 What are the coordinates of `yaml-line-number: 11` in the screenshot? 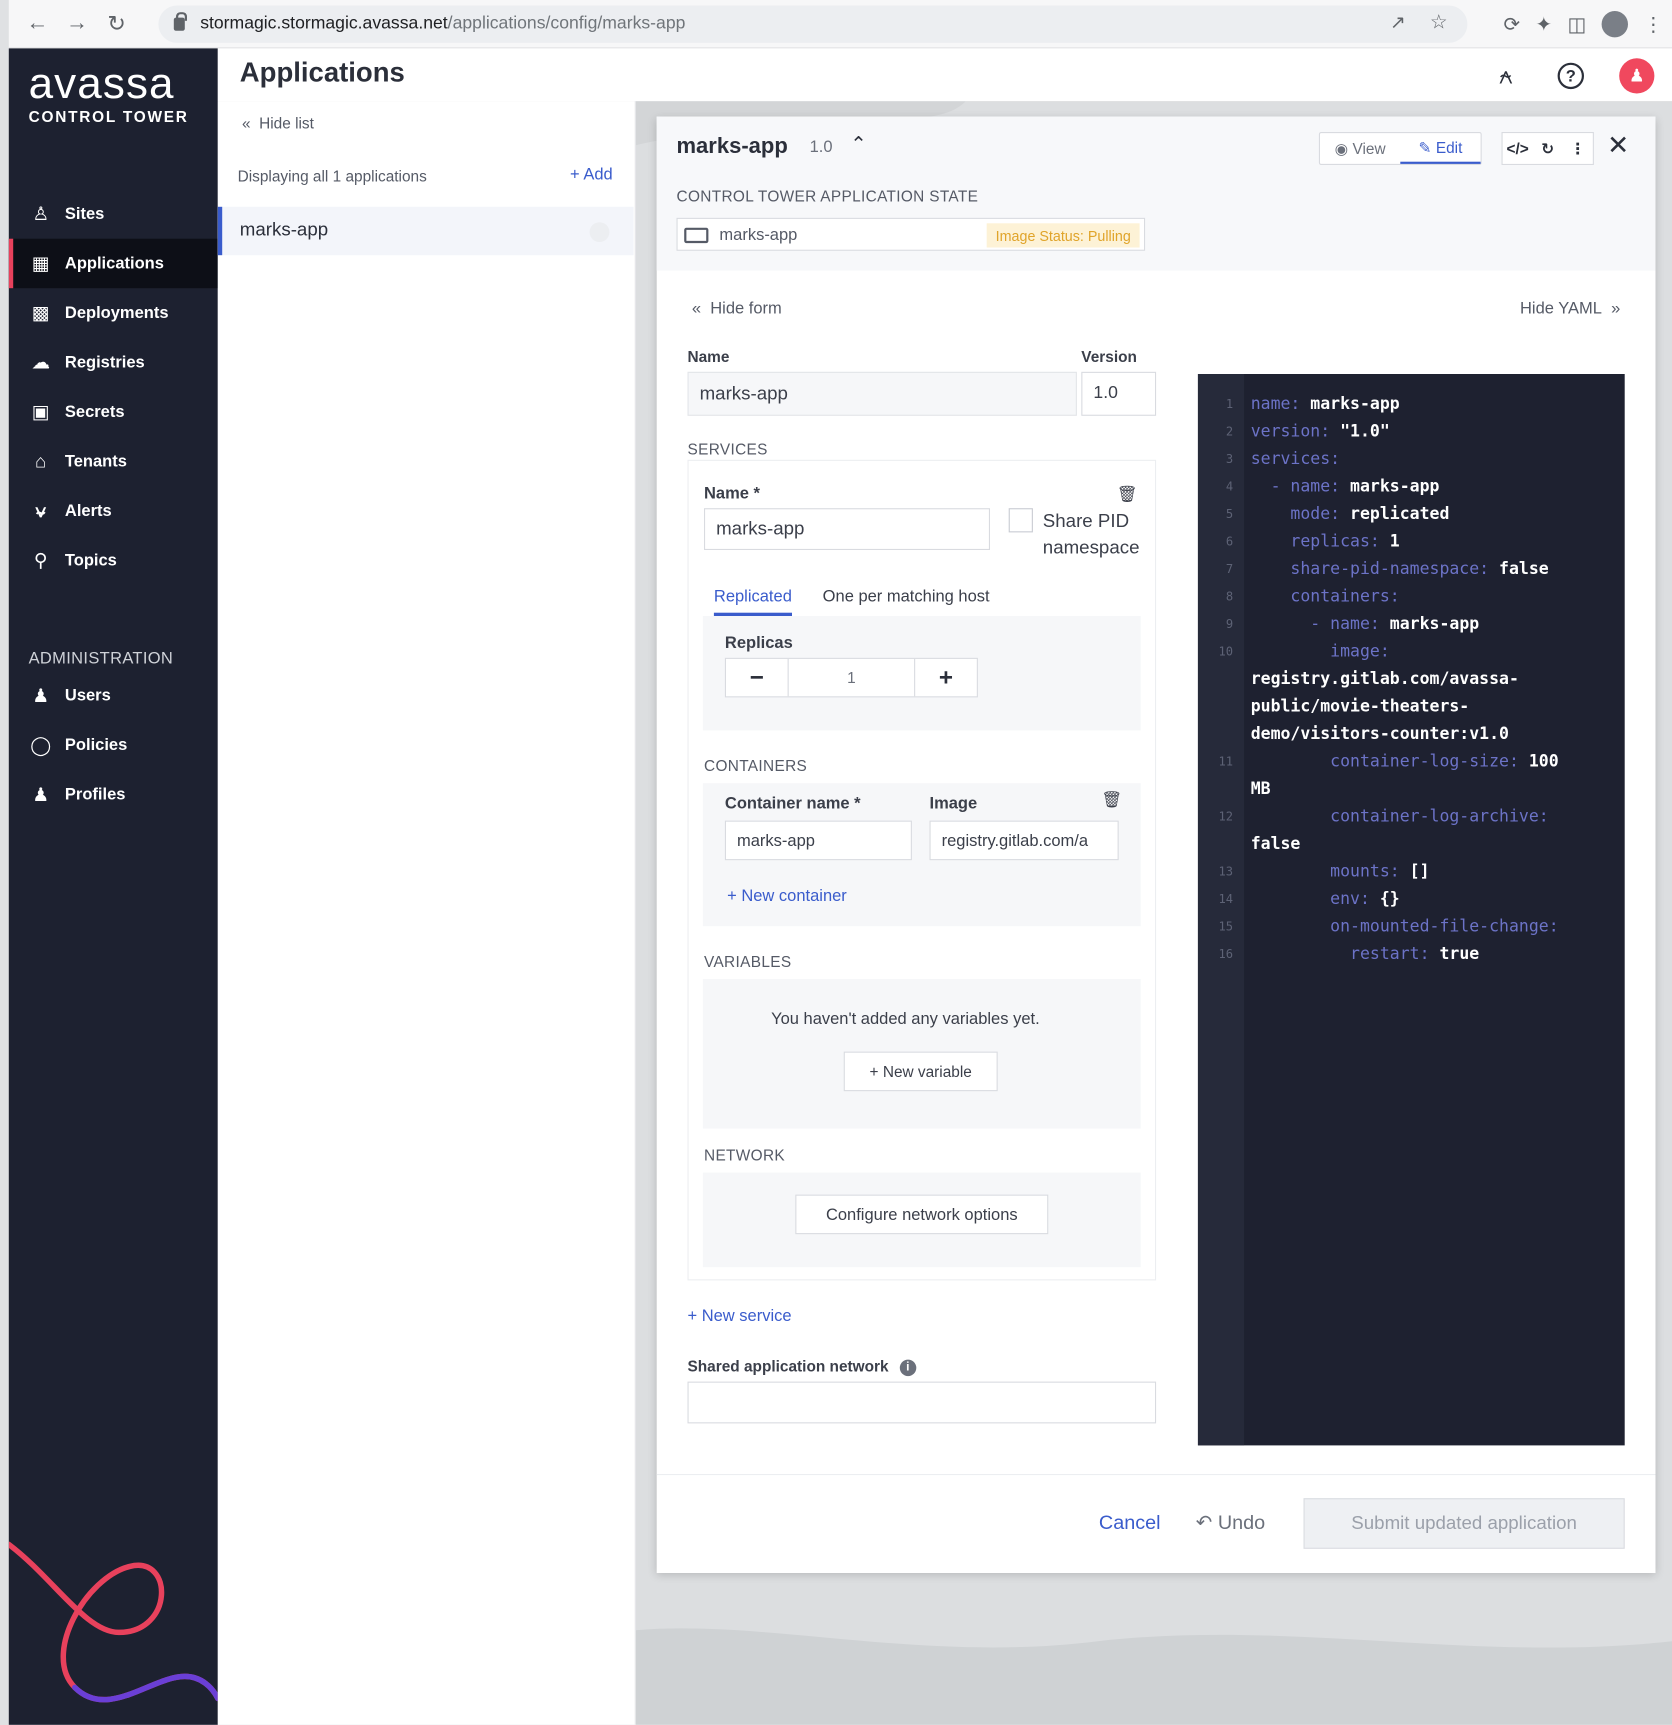 It's located at (1226, 761).